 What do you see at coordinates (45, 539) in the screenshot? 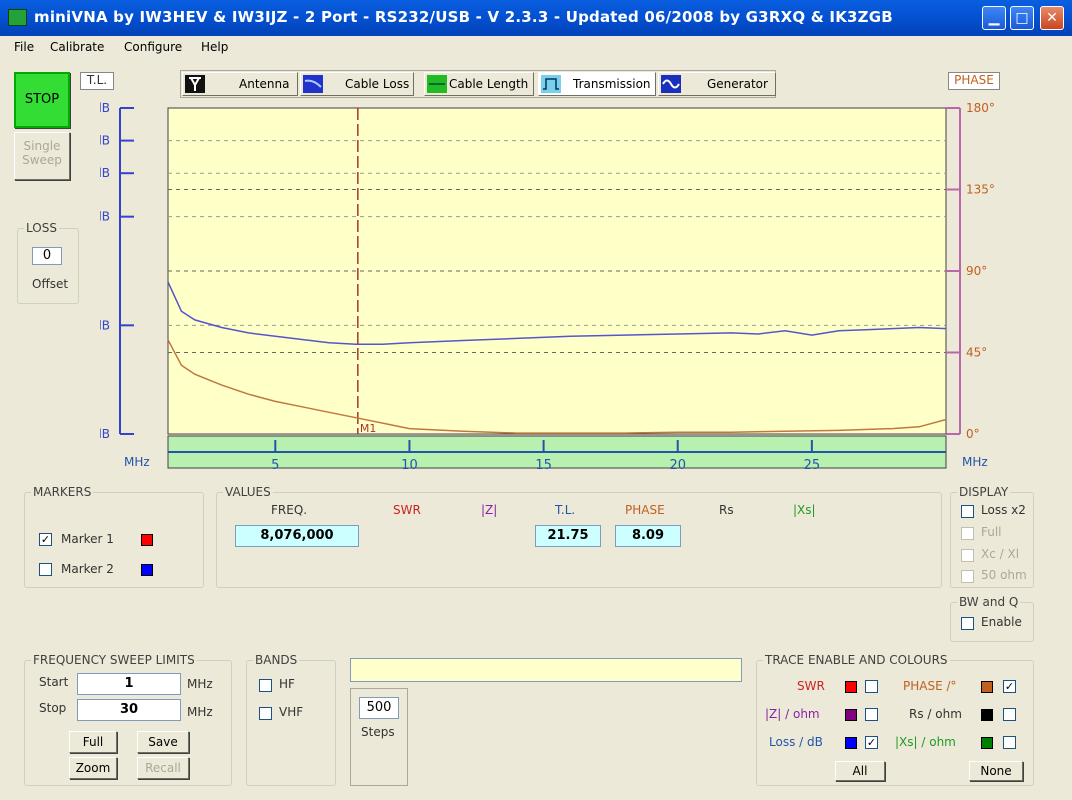
I see `marker1-checkbox: ✓` at bounding box center [45, 539].